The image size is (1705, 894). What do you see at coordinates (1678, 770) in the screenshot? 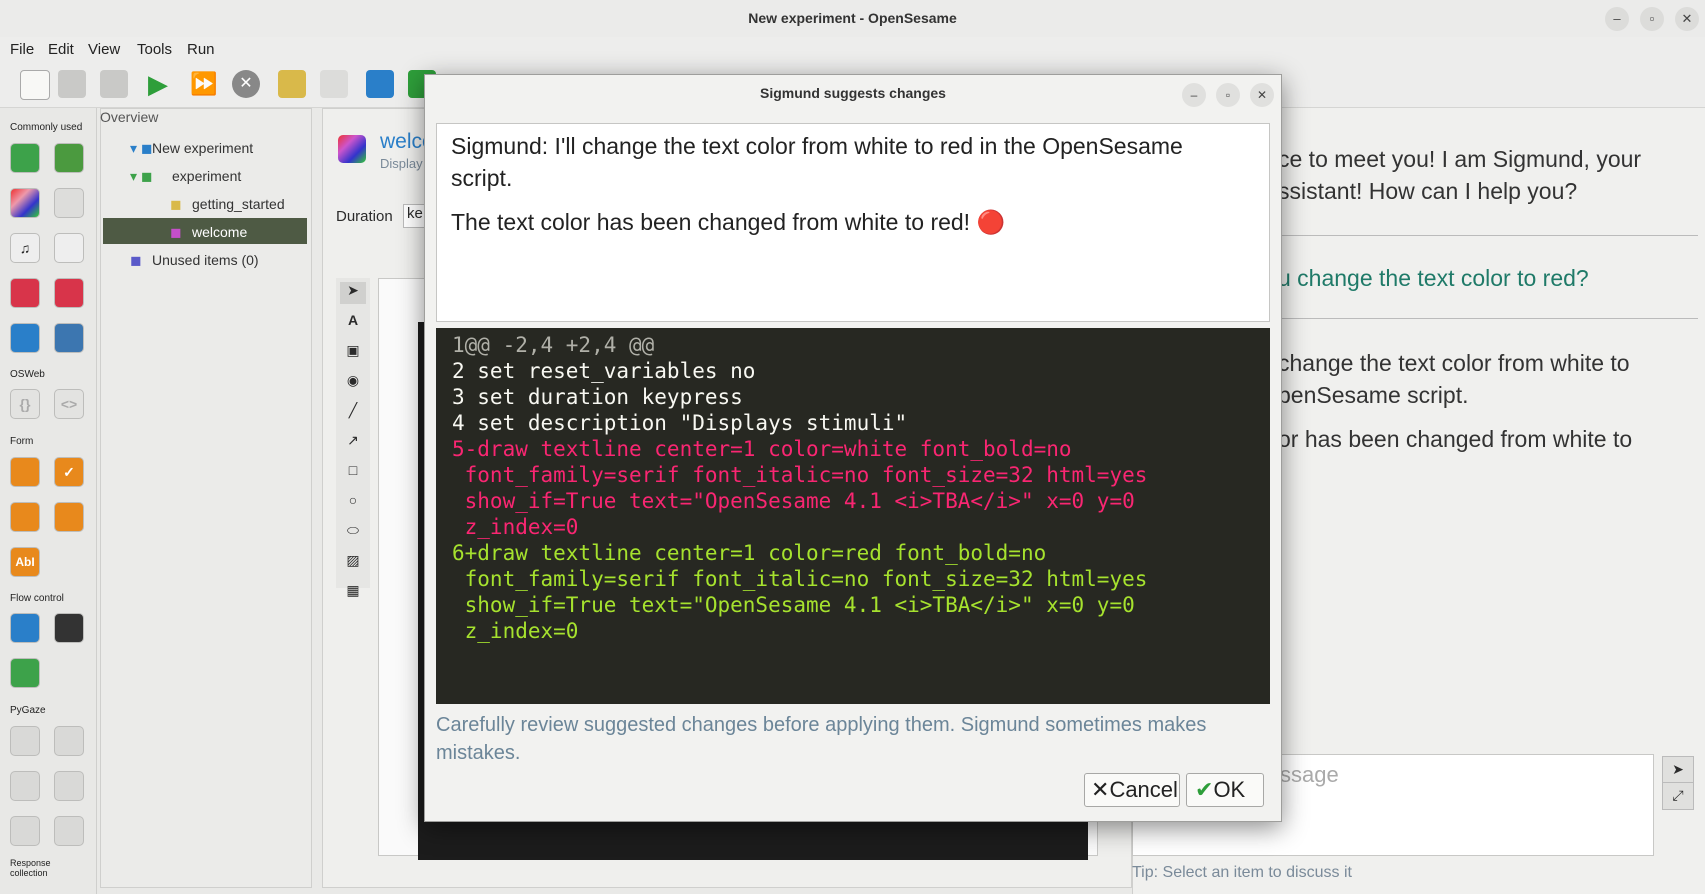
I see `send-icon: ➤` at bounding box center [1678, 770].